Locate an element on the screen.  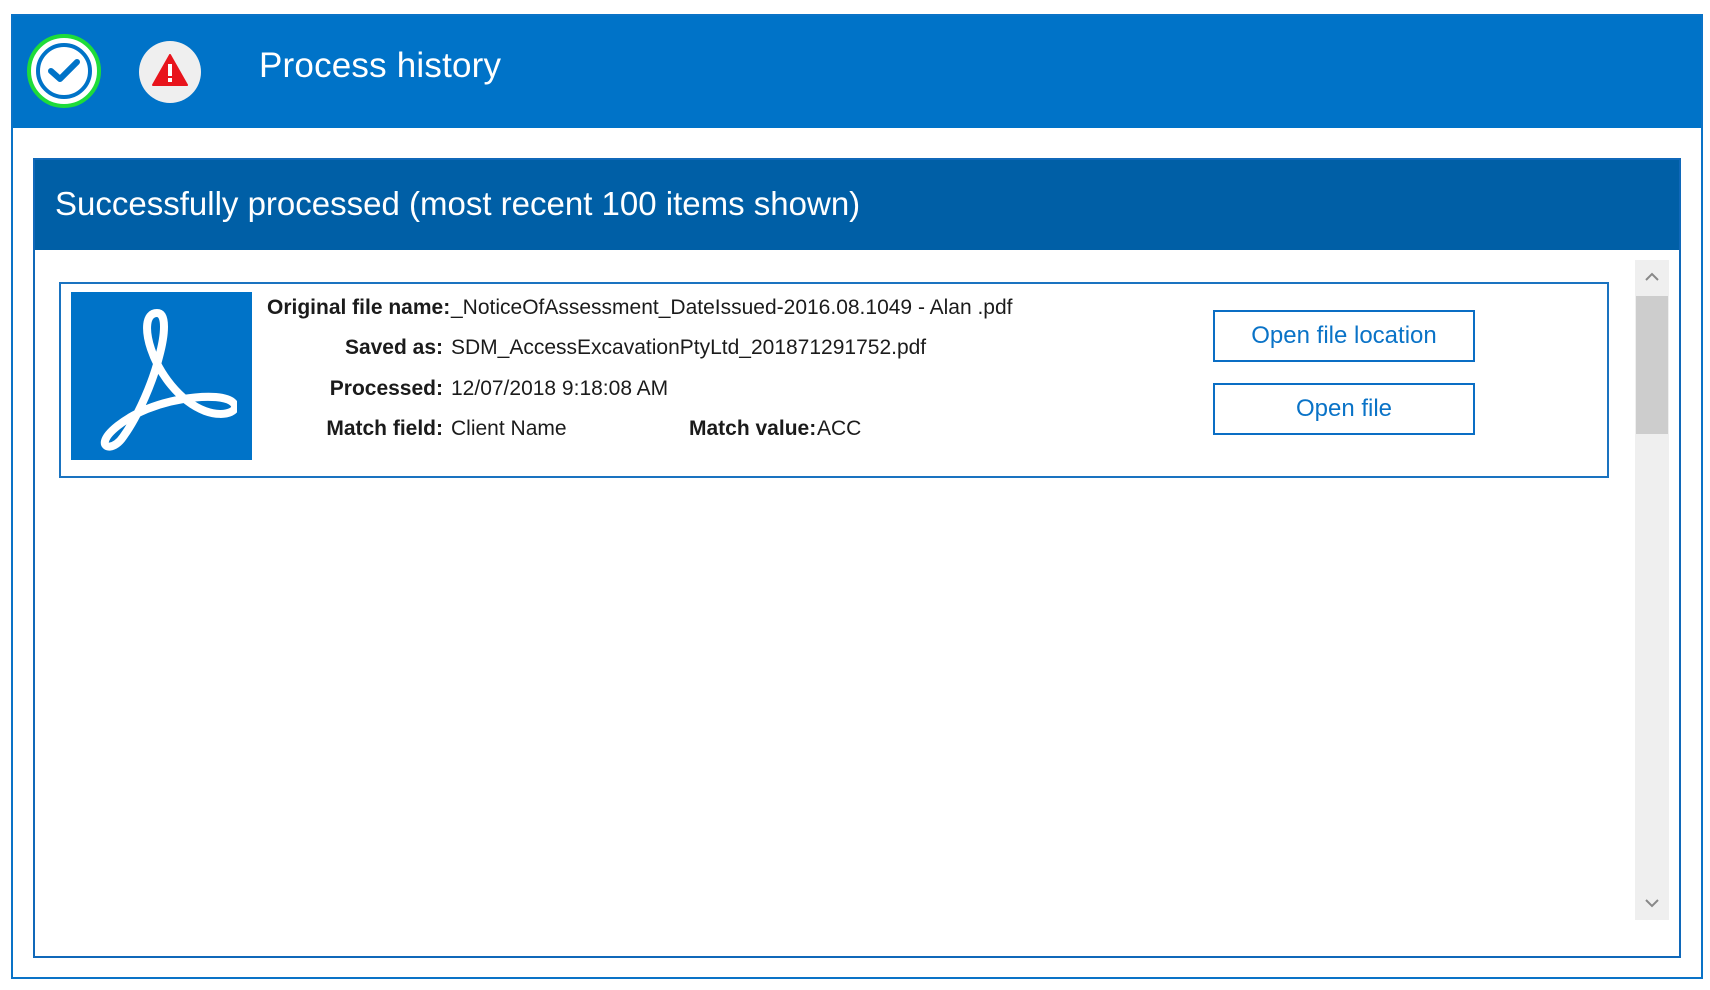
warning-triangle-icon is located at coordinates (170, 72).